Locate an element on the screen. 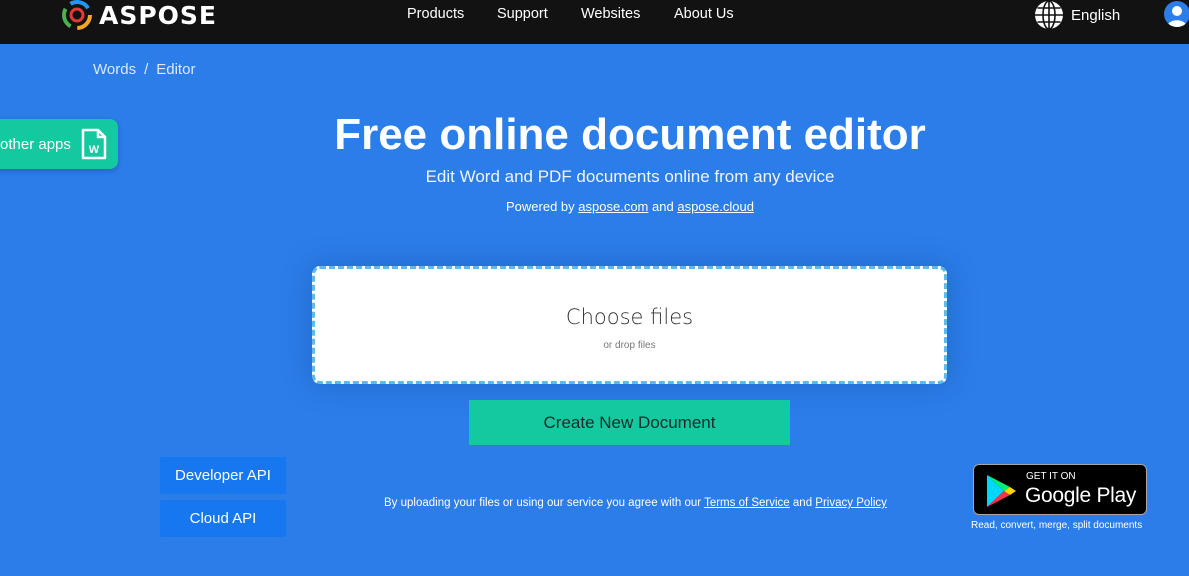 The height and width of the screenshot is (576, 1189). powered-by: Powered by aspose.com and aspose.cloud is located at coordinates (594, 206).